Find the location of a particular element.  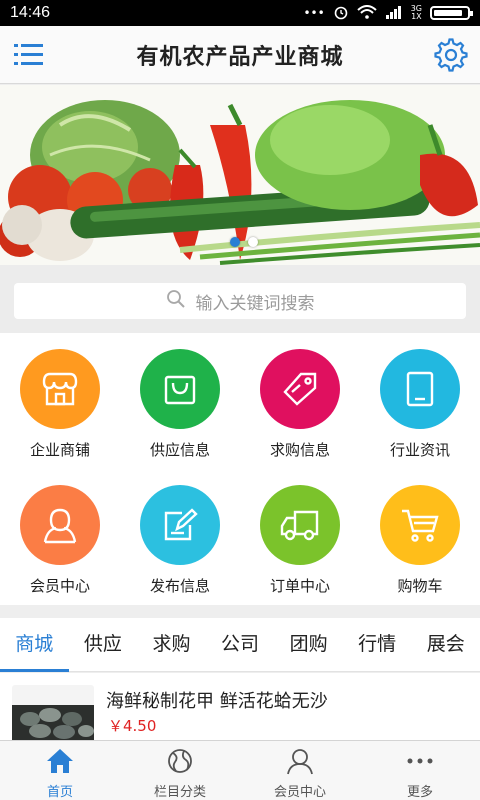

product-price: ￥4.50 is located at coordinates (132, 726).